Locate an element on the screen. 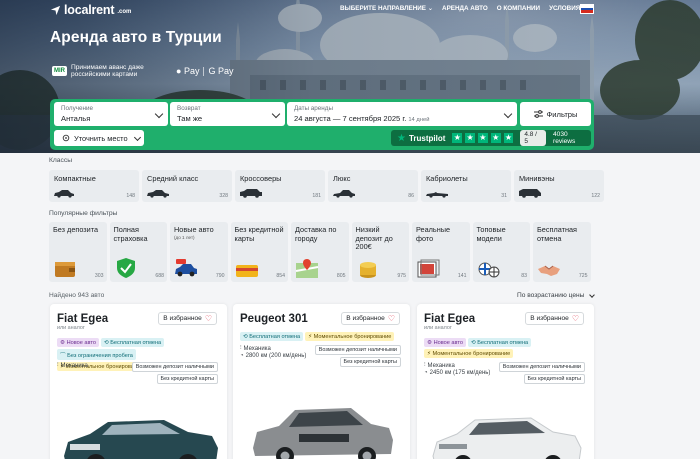 Image resolution: width=700 pixels, height=459 pixels. filter-free-cancel: Бесплатная отмена 725 is located at coordinates (562, 252).